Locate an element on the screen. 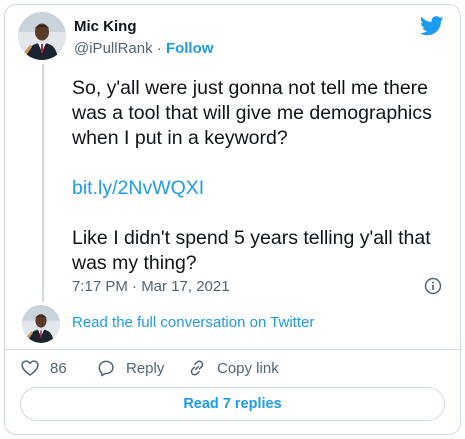 The image size is (465, 439). author-avatar is located at coordinates (42, 36).